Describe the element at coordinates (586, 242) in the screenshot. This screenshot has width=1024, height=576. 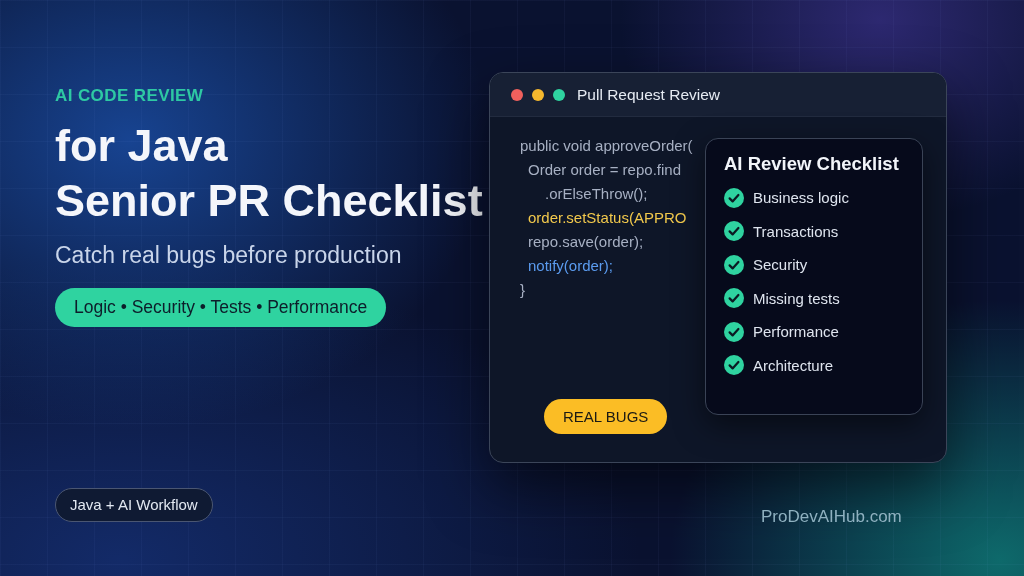
I see `code-line: repo.save(order);` at that location.